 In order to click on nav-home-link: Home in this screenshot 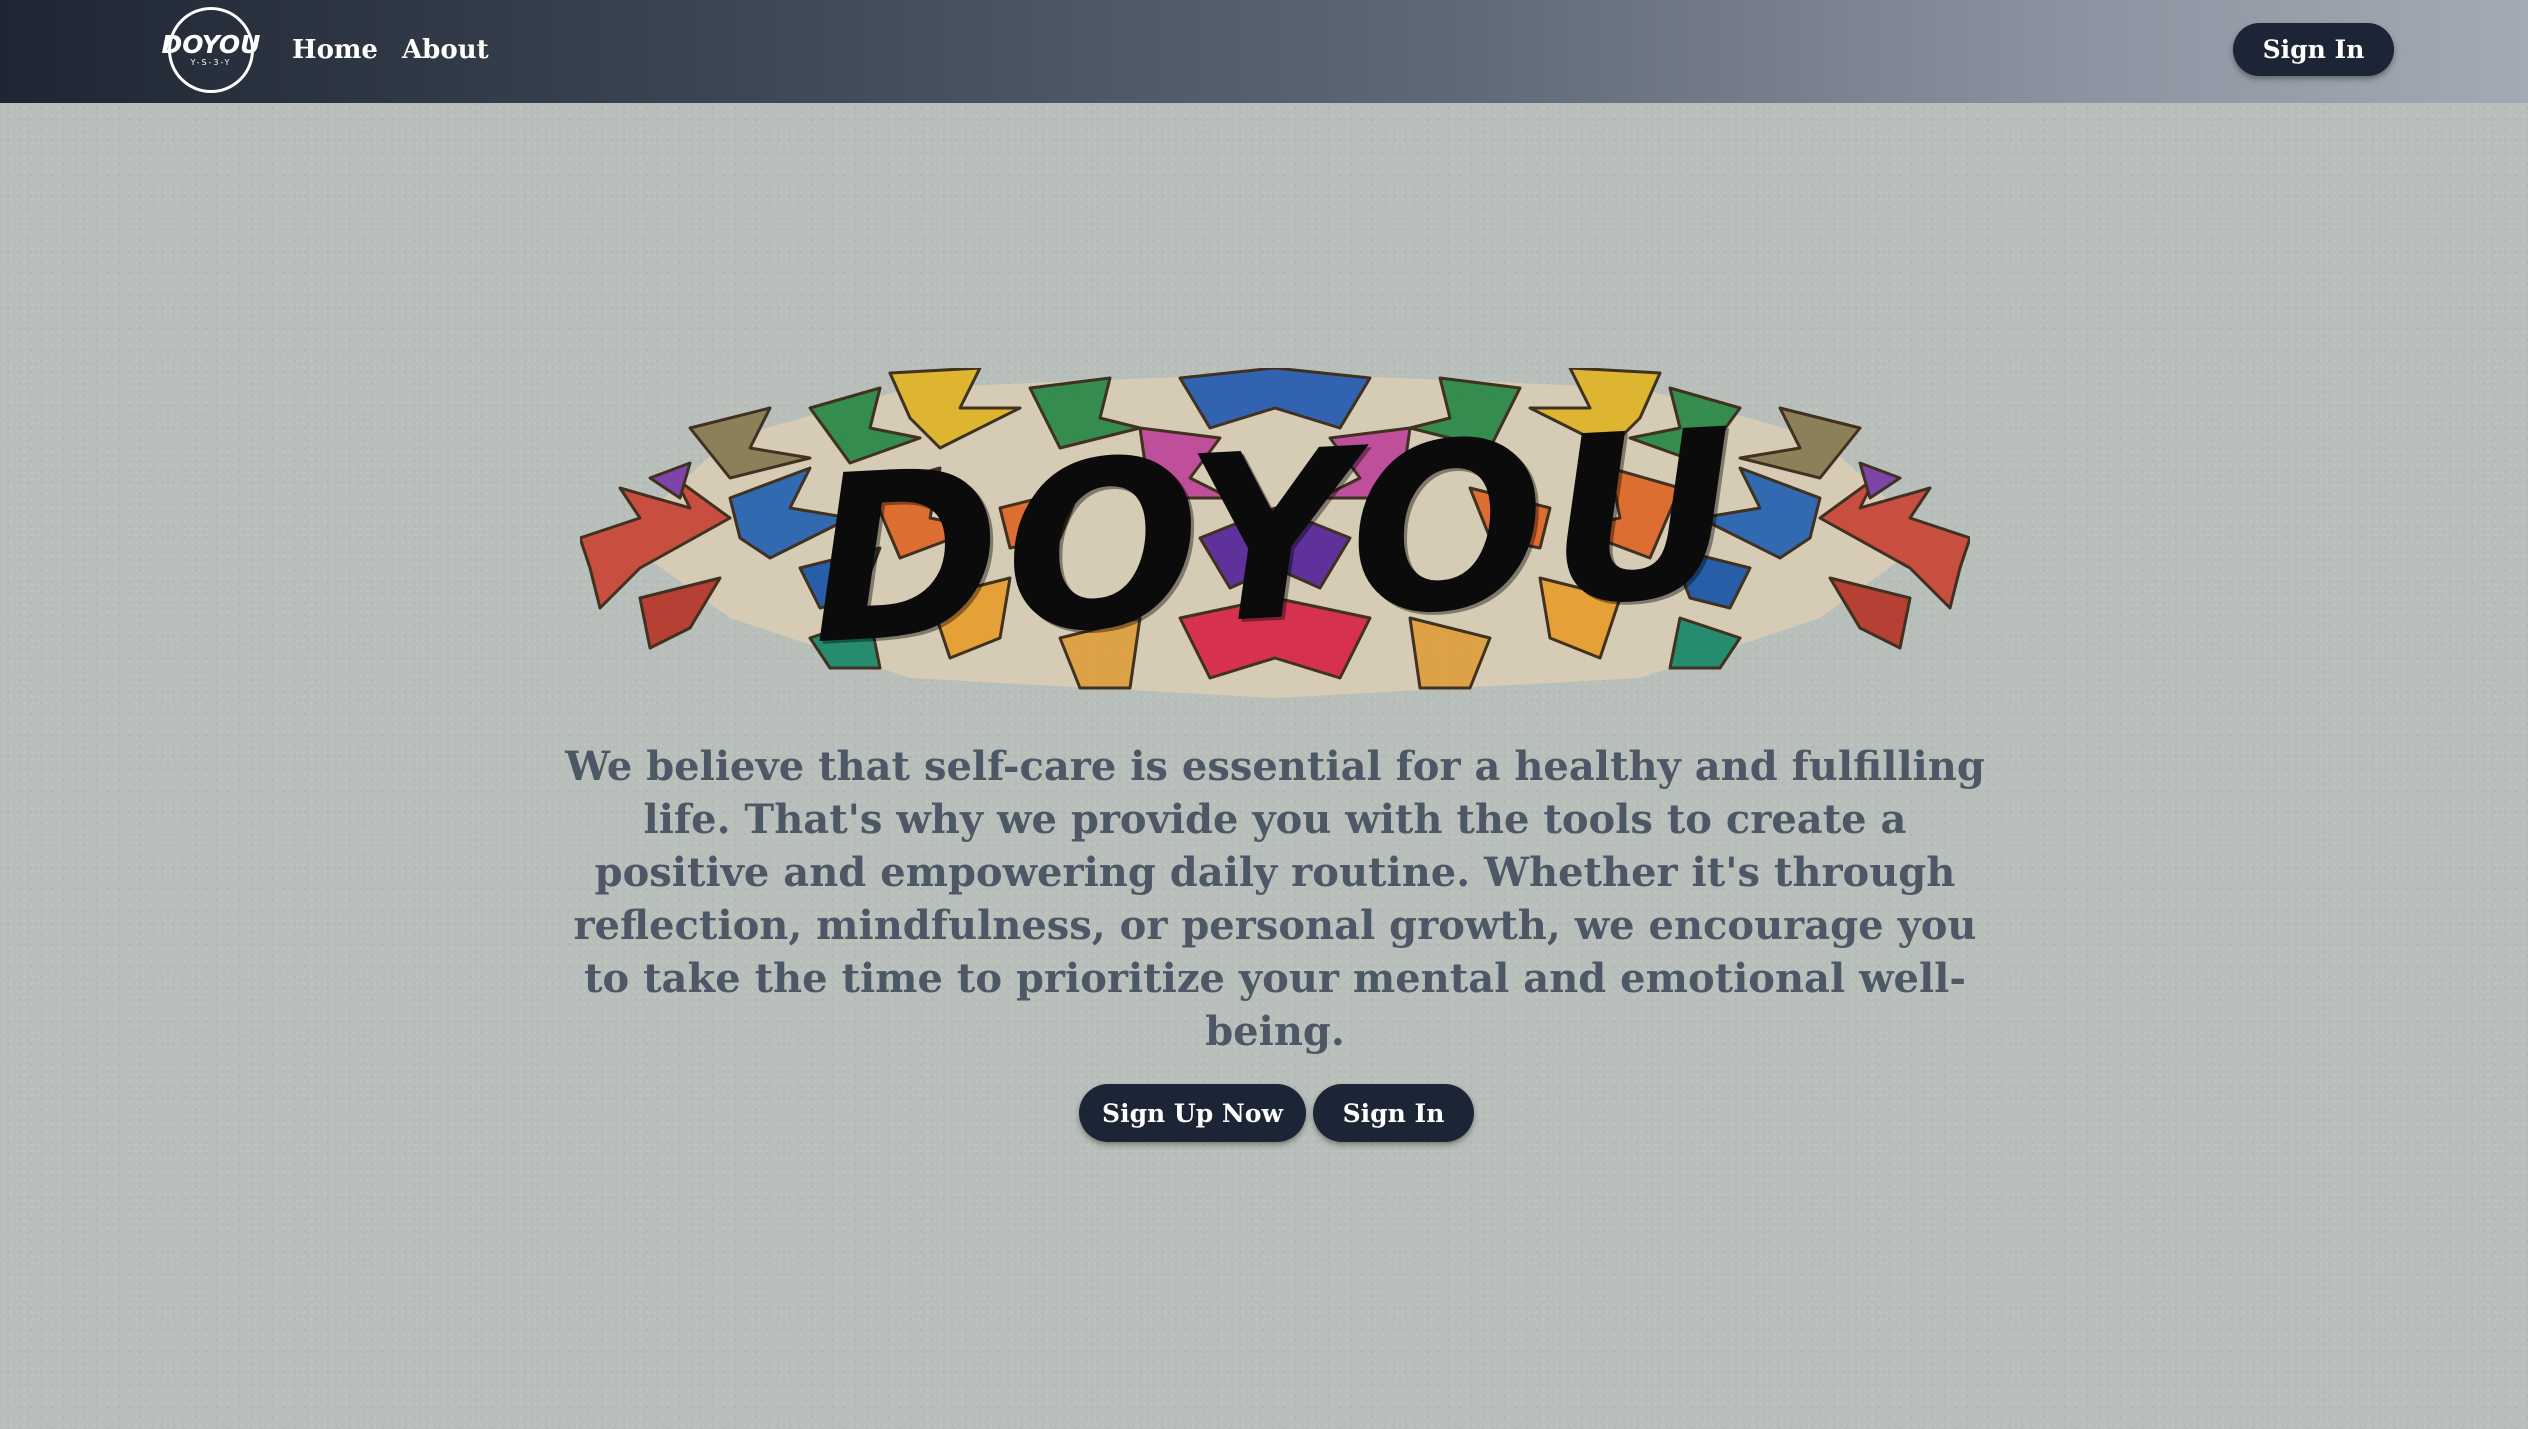, I will do `click(335, 50)`.